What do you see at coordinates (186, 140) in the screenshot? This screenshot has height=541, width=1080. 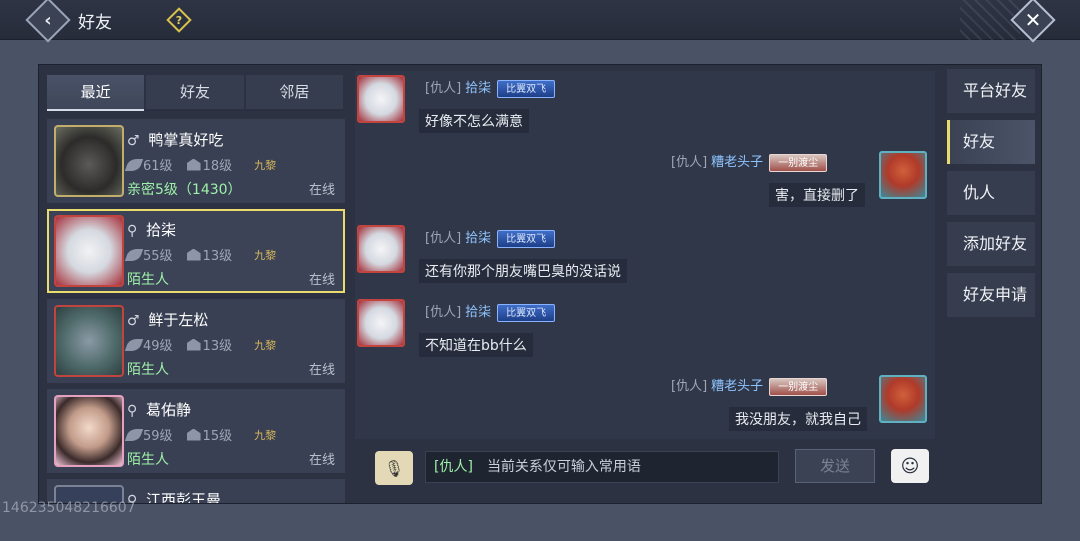 I see `friend-name: 鸭掌真好吃` at bounding box center [186, 140].